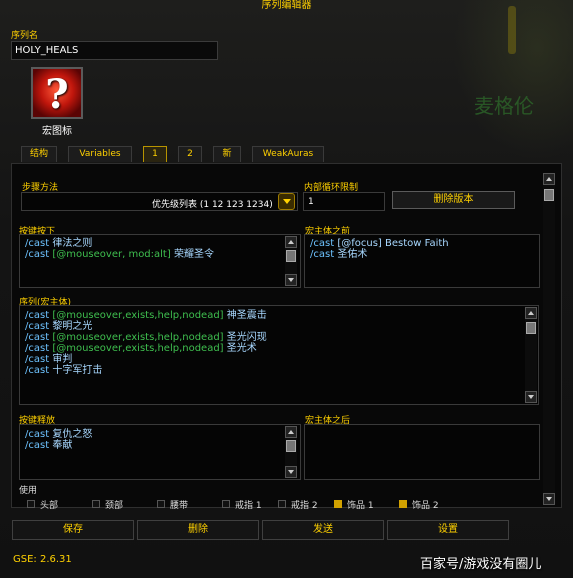 This screenshot has height=578, width=573. What do you see at coordinates (248, 506) in the screenshot?
I see `use-checkbox-label: 戒指 1` at bounding box center [248, 506].